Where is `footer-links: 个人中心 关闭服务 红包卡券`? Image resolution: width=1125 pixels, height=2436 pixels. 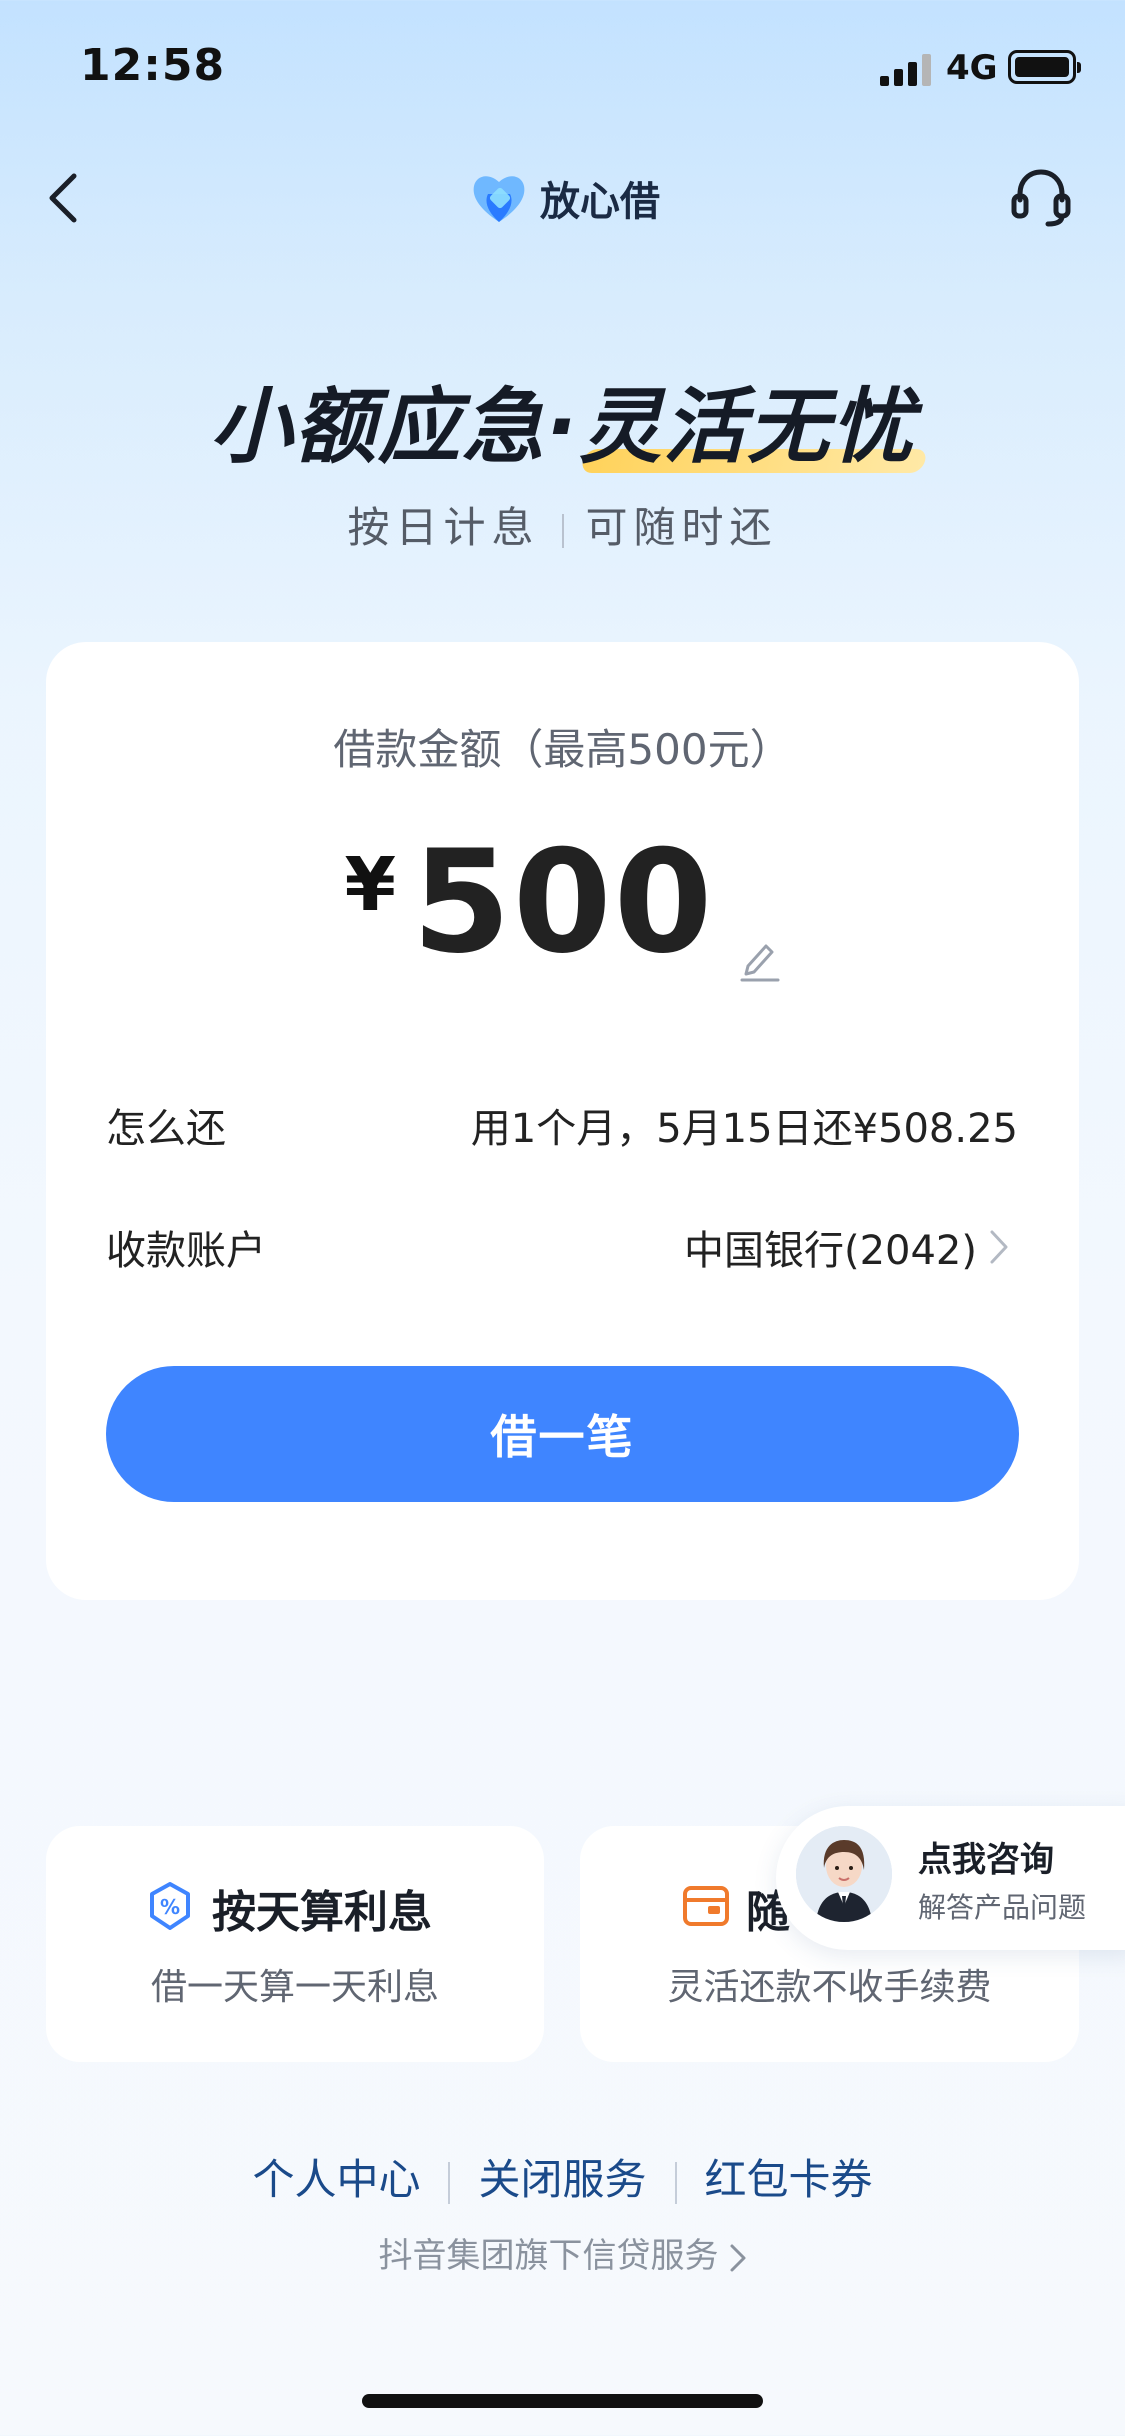 footer-links: 个人中心 关闭服务 红包卡券 is located at coordinates (562, 2176).